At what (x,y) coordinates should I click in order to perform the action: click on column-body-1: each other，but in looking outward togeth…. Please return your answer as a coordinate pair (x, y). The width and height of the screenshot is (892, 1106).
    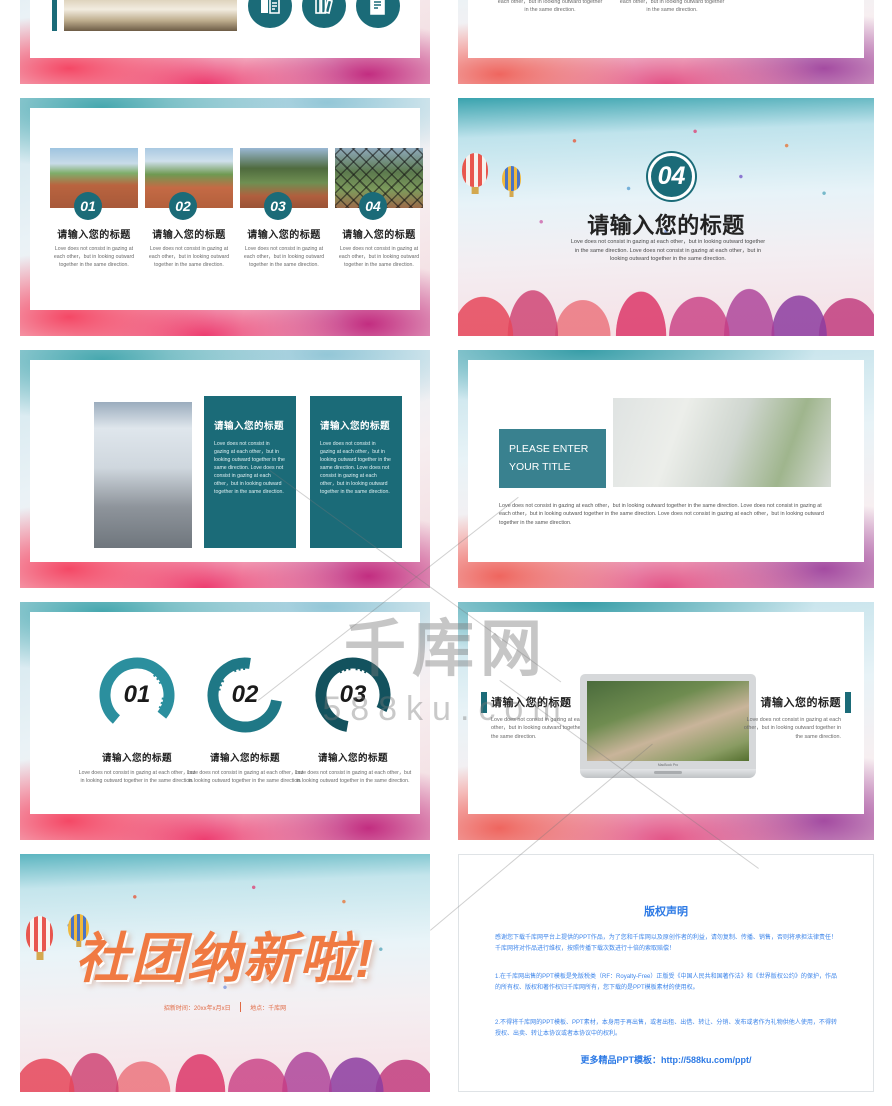
    Looking at the image, I should click on (550, 7).